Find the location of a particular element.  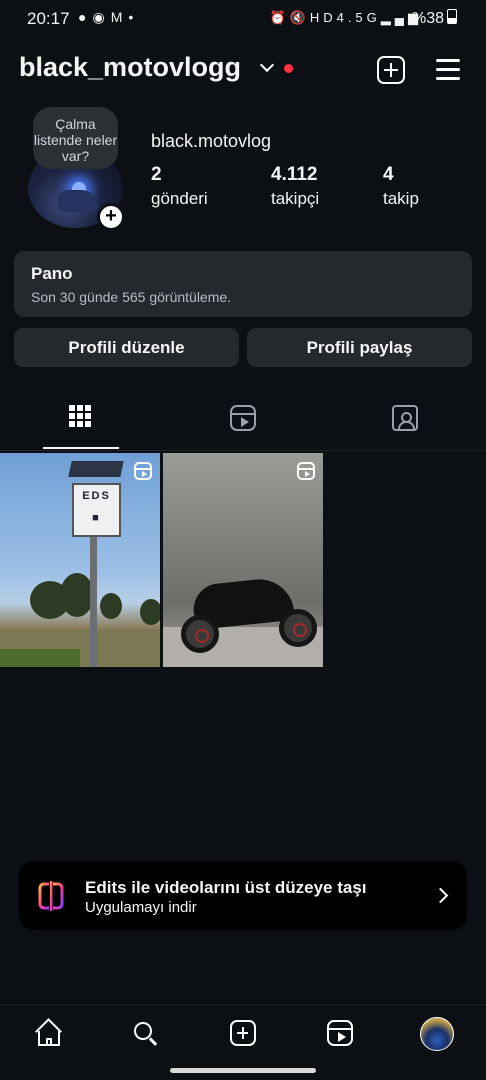

edits-logo-icon is located at coordinates (51, 896).